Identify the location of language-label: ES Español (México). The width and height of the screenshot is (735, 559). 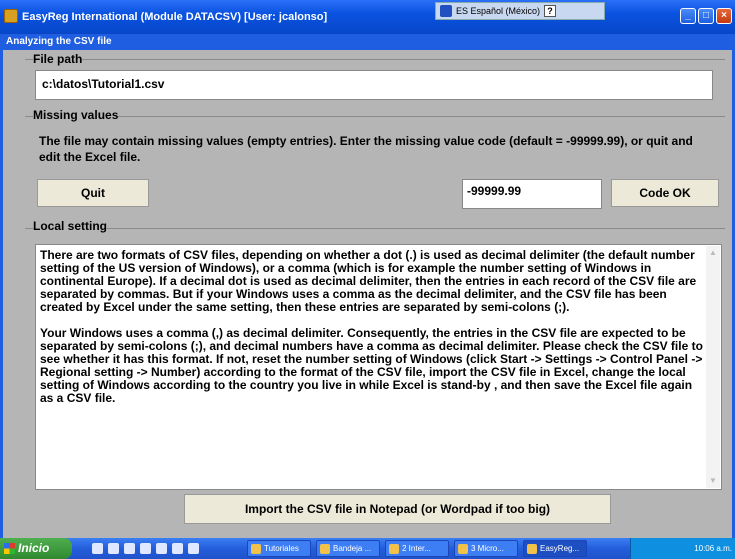
(498, 11).